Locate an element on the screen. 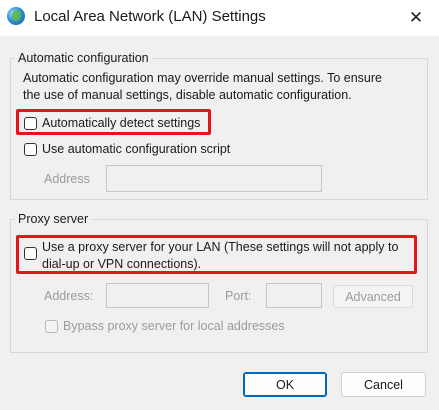 The height and width of the screenshot is (410, 439). close-button: ✕ is located at coordinates (416, 18).